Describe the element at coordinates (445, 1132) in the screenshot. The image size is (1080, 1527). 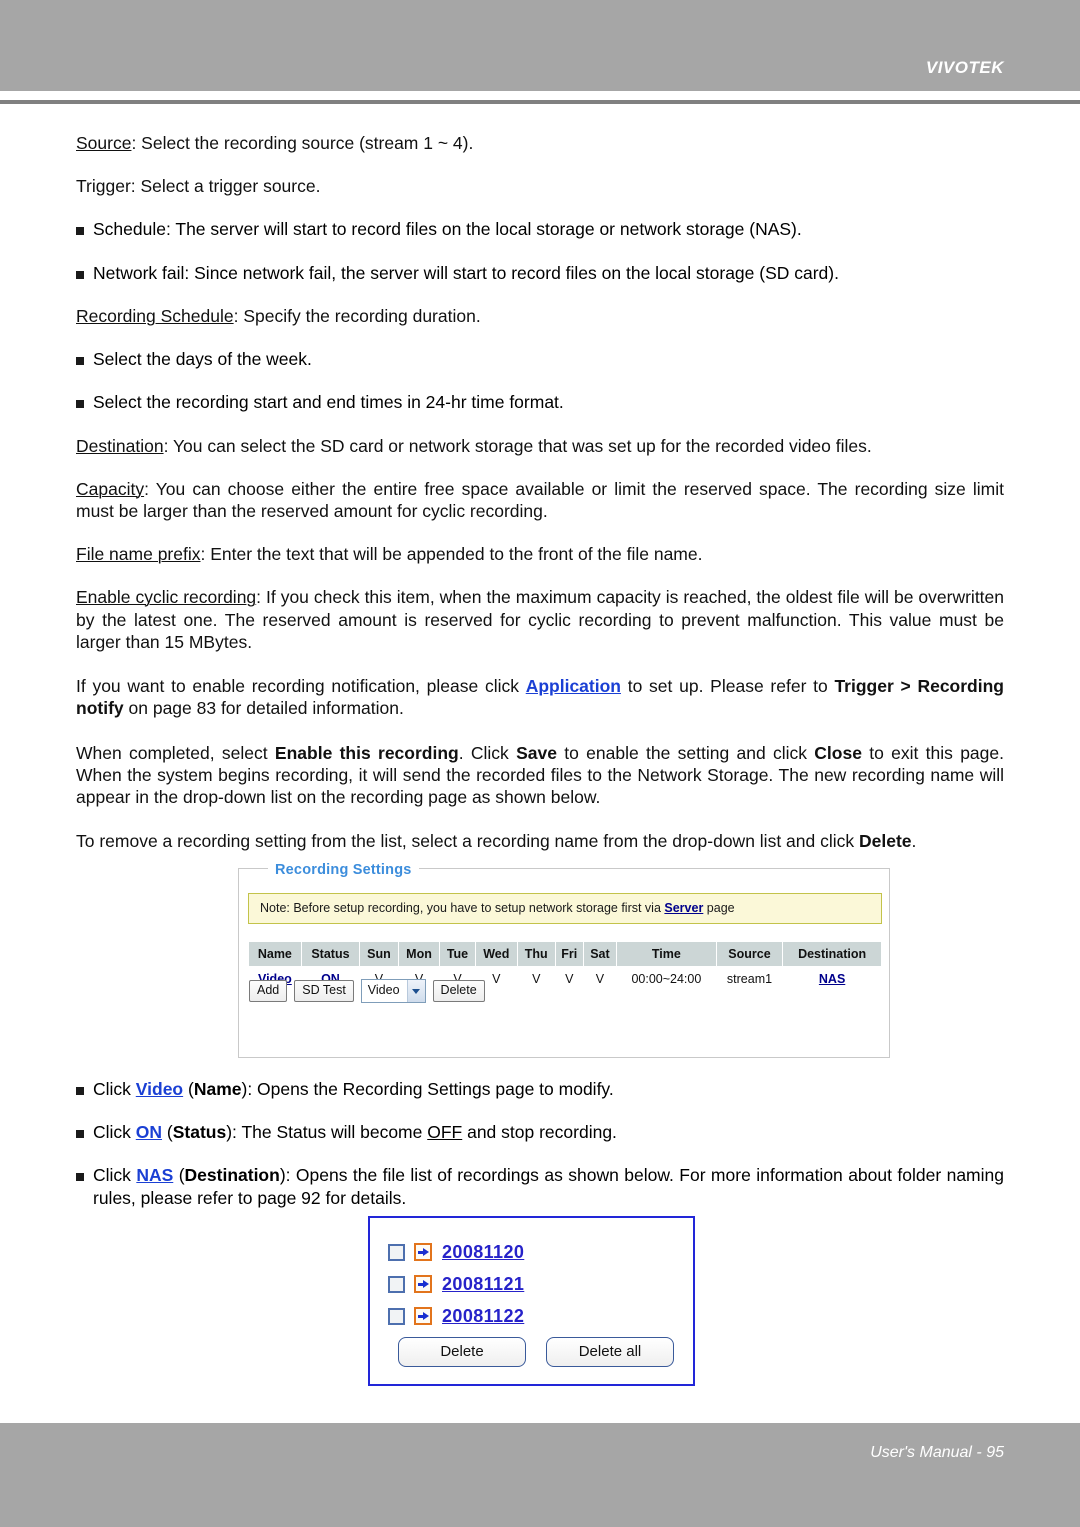
I see `off-underlined: OFF` at that location.